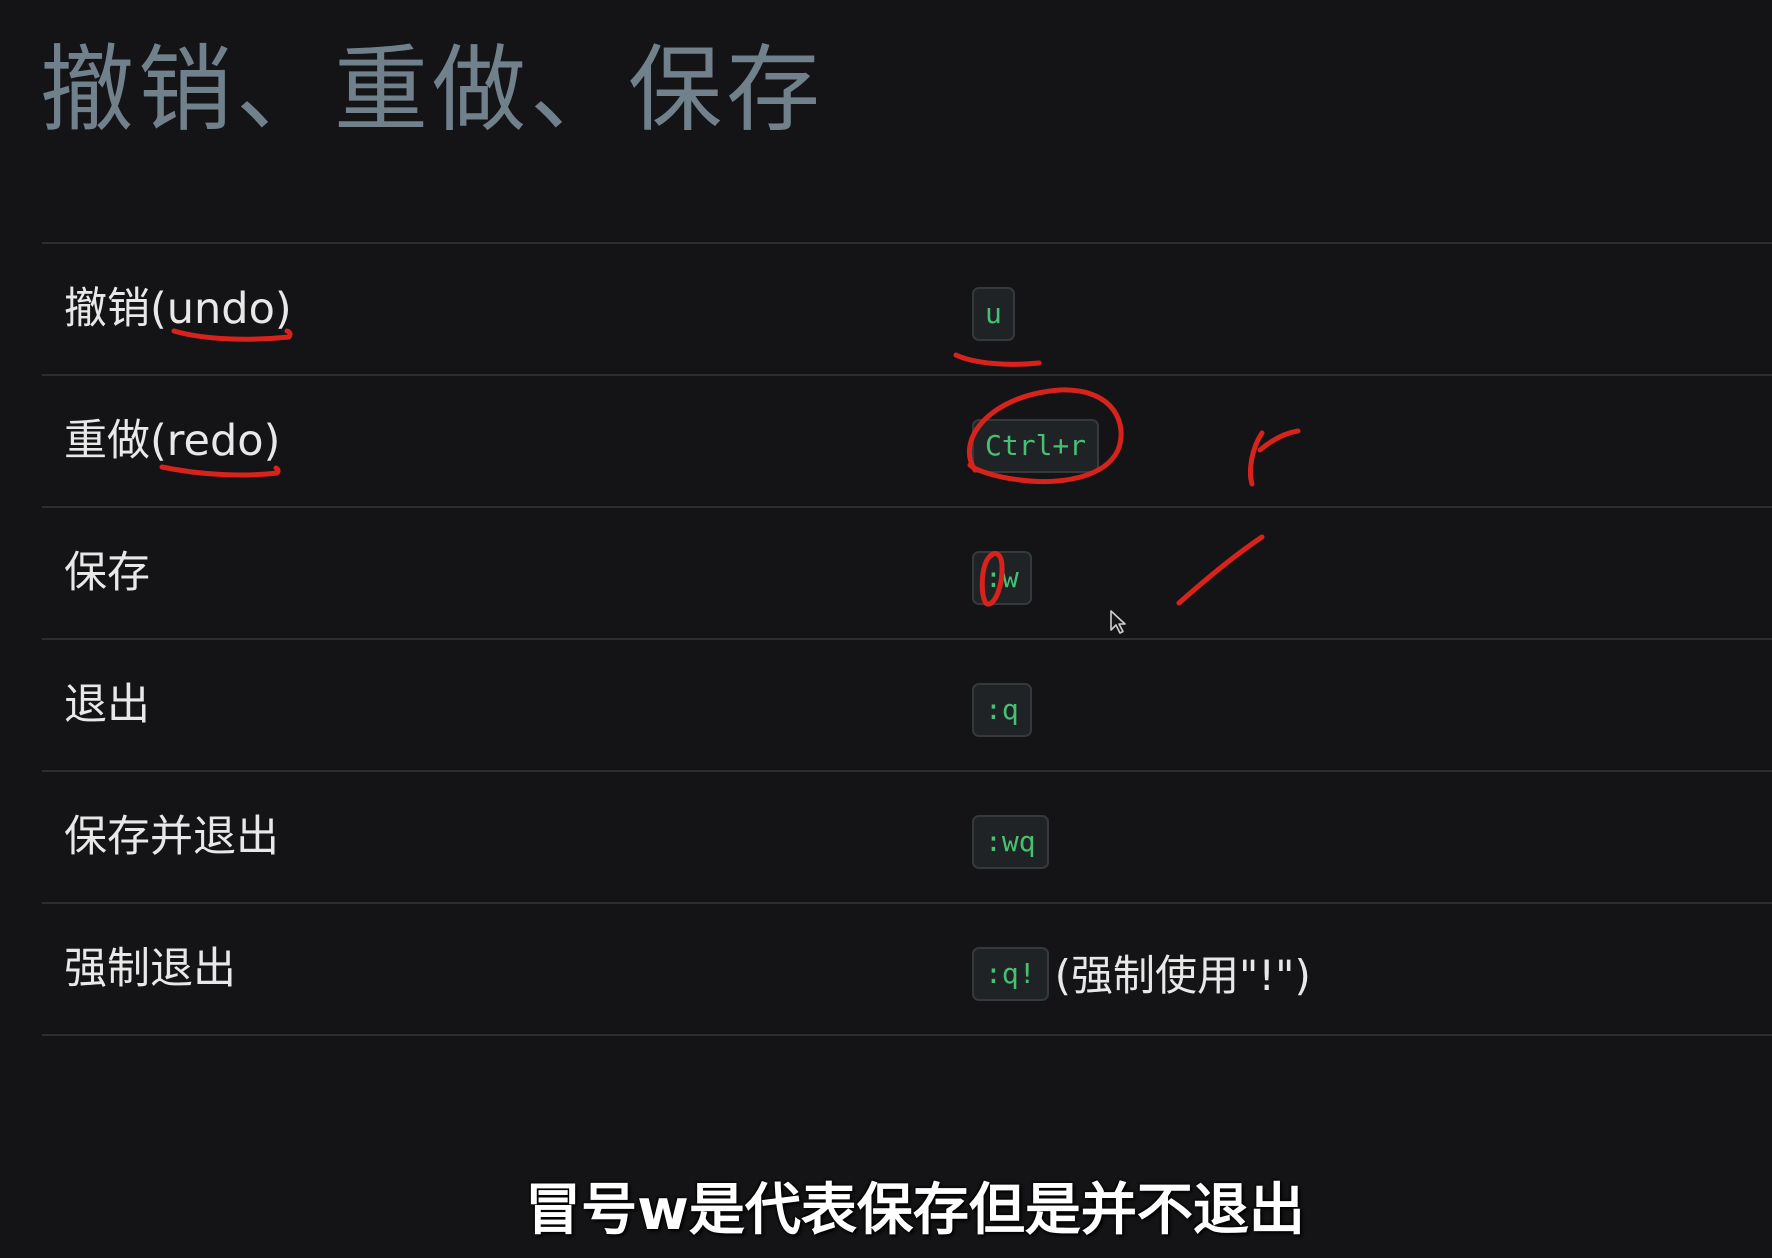  I want to click on table-row-save: 保存 :w, so click(907, 574).